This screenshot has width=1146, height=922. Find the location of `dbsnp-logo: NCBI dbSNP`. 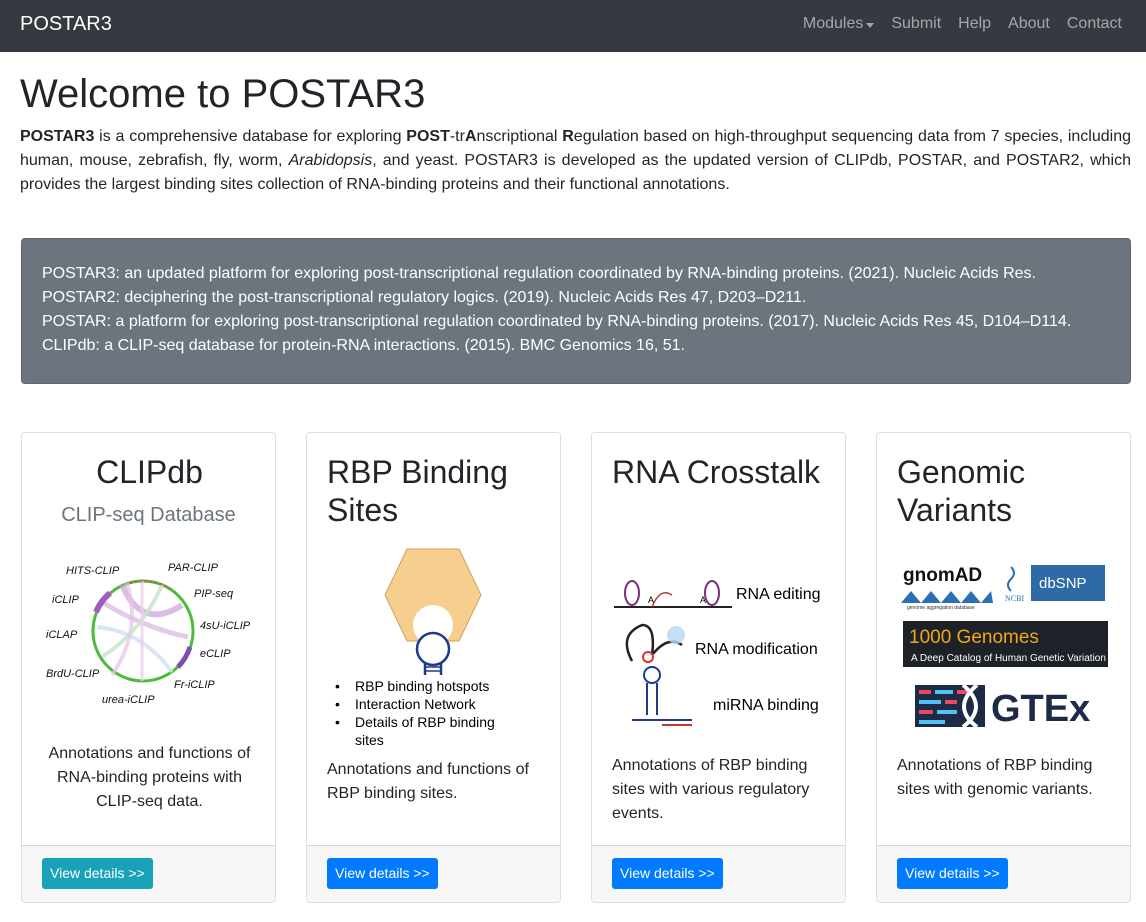

dbsnp-logo: NCBI dbSNP is located at coordinates (1055, 584).